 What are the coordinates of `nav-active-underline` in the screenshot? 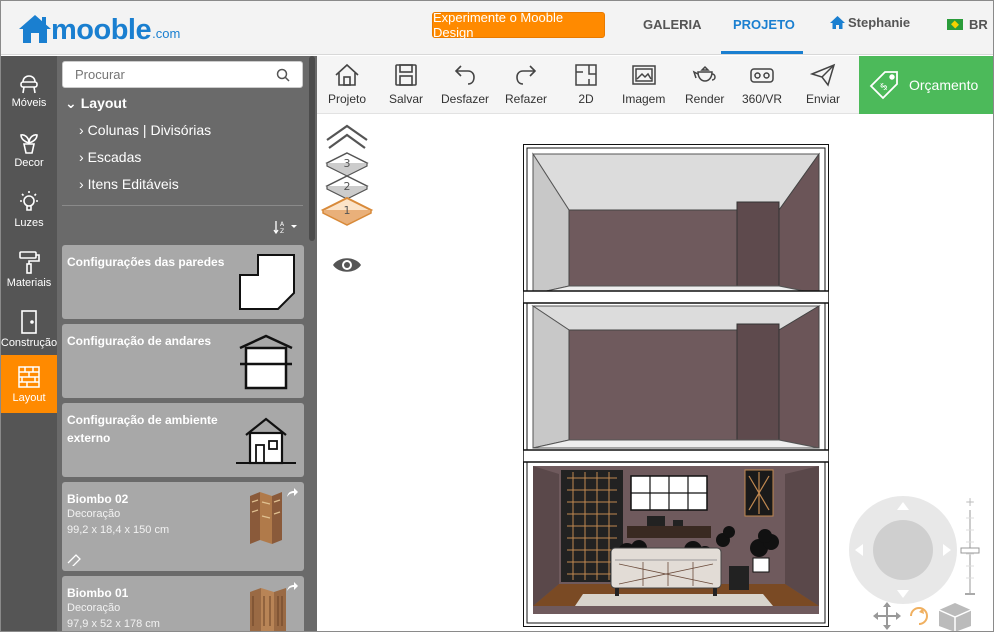 It's located at (762, 52).